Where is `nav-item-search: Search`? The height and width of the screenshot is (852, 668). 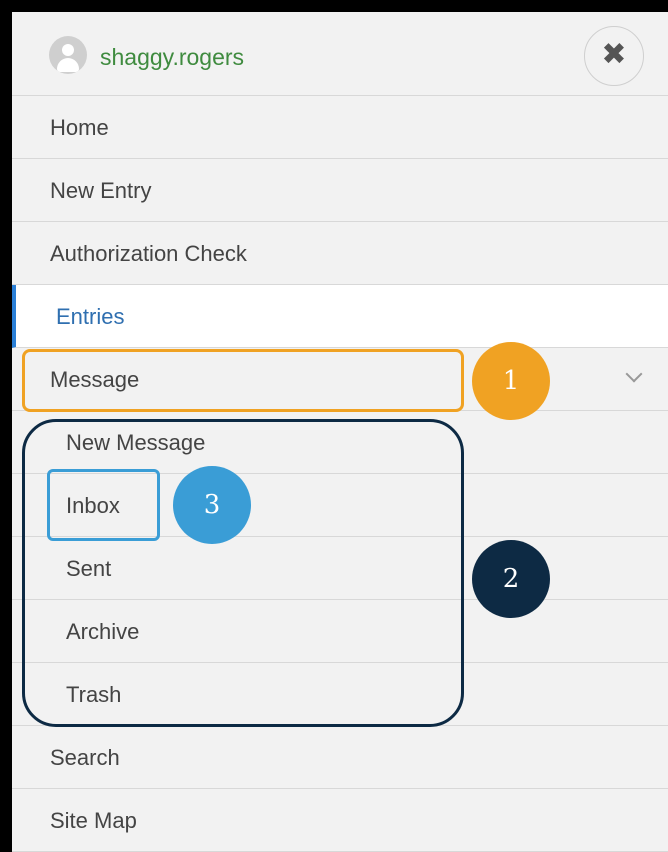 nav-item-search: Search is located at coordinates (340, 757).